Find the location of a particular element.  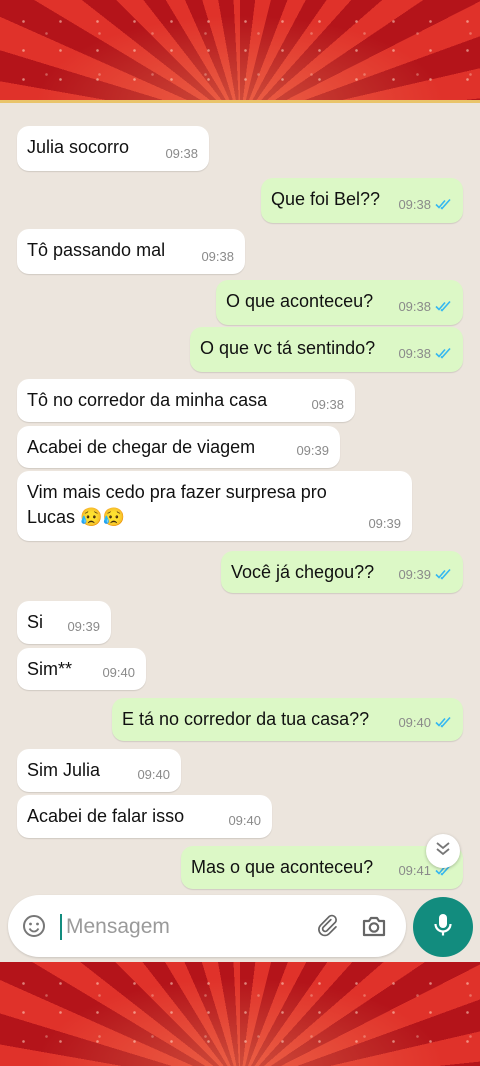

message-input is located at coordinates (176, 927).